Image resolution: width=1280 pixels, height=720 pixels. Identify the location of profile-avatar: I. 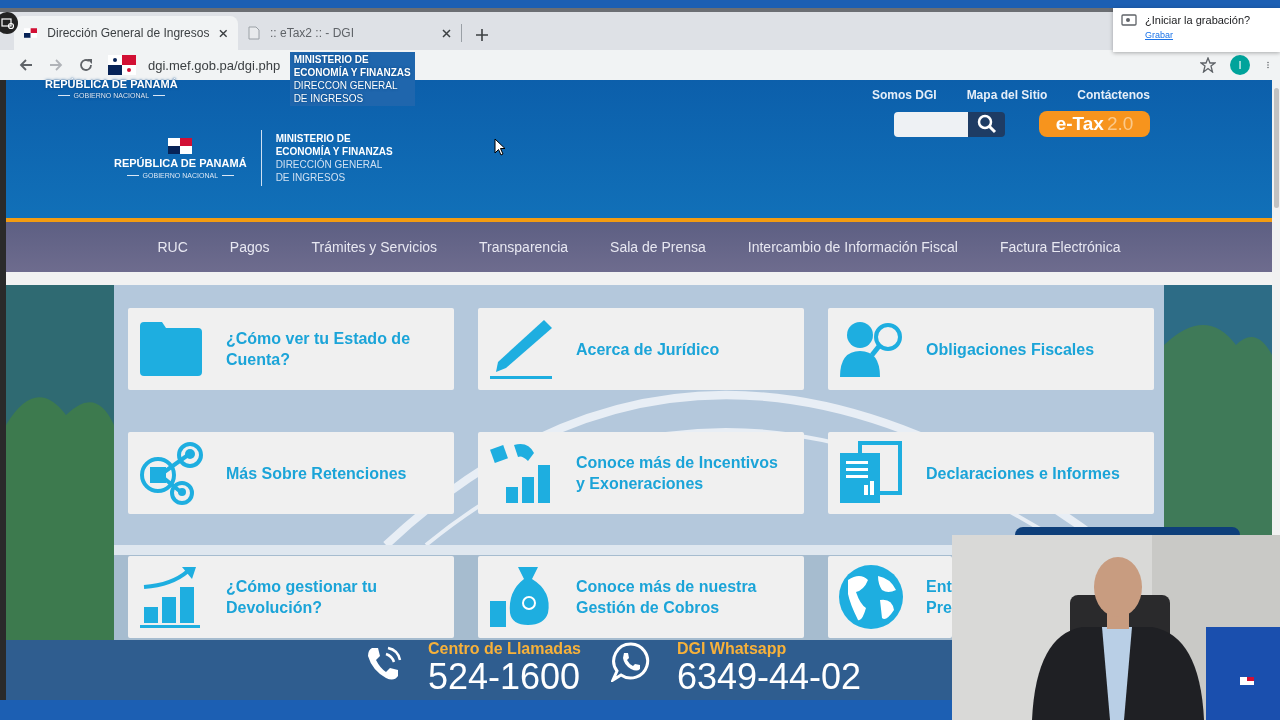
(1240, 65).